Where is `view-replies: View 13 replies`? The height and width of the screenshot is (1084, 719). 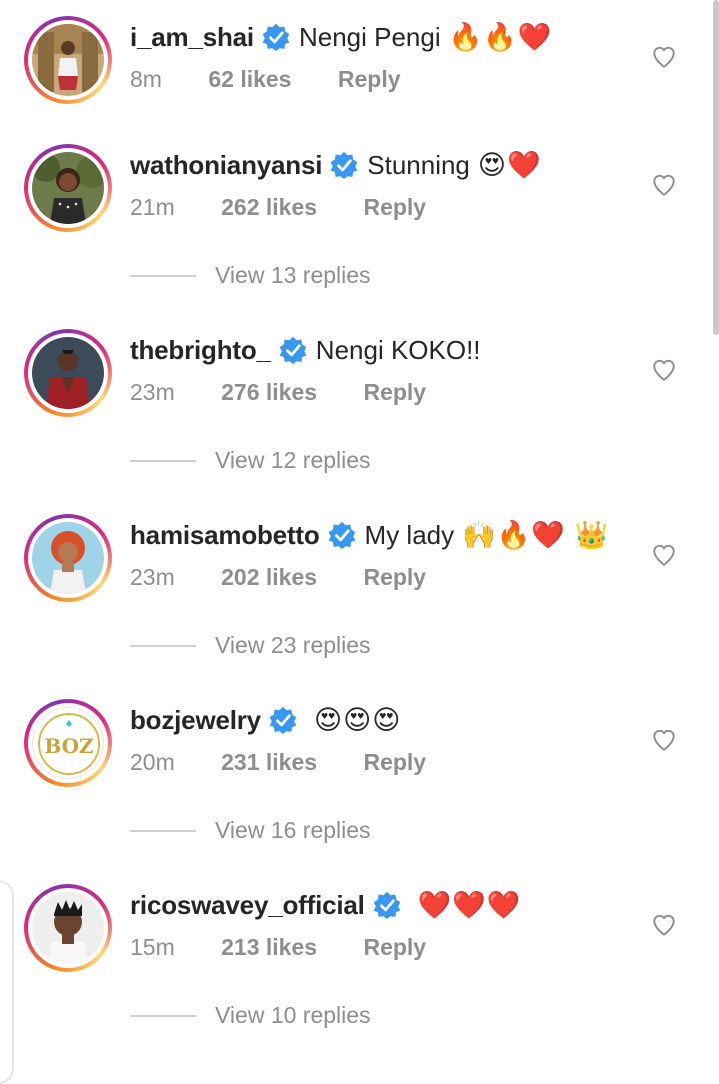 view-replies: View 13 replies is located at coordinates (250, 275).